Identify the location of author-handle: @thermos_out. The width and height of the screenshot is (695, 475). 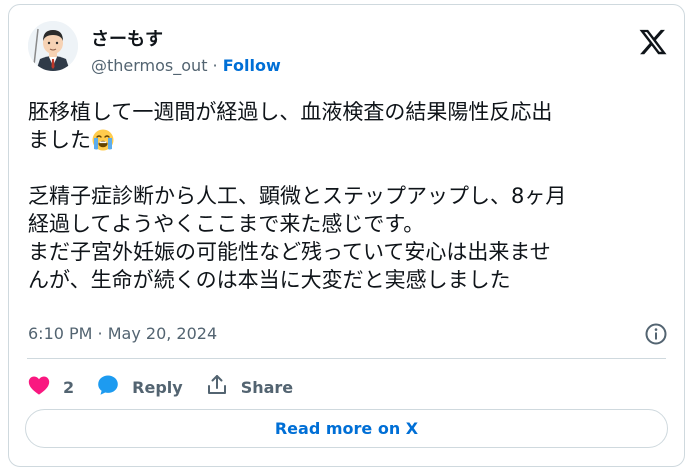
(149, 65).